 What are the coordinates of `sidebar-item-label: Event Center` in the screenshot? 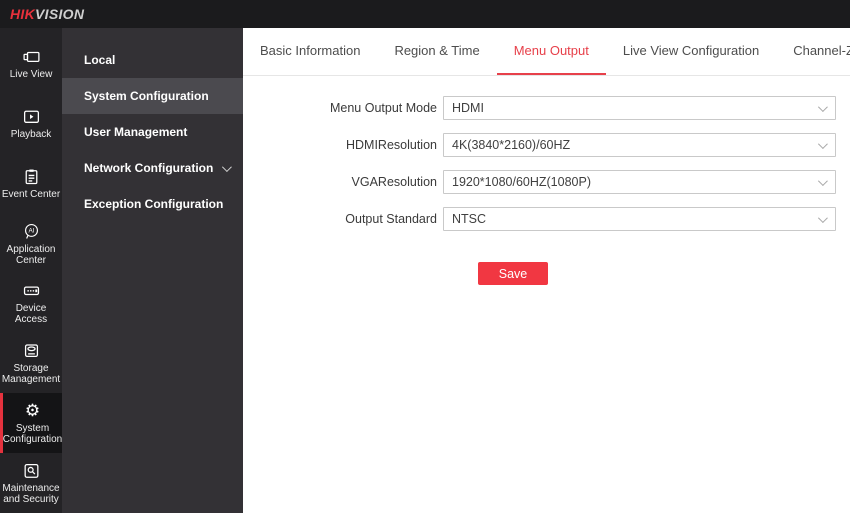 It's located at (31, 195).